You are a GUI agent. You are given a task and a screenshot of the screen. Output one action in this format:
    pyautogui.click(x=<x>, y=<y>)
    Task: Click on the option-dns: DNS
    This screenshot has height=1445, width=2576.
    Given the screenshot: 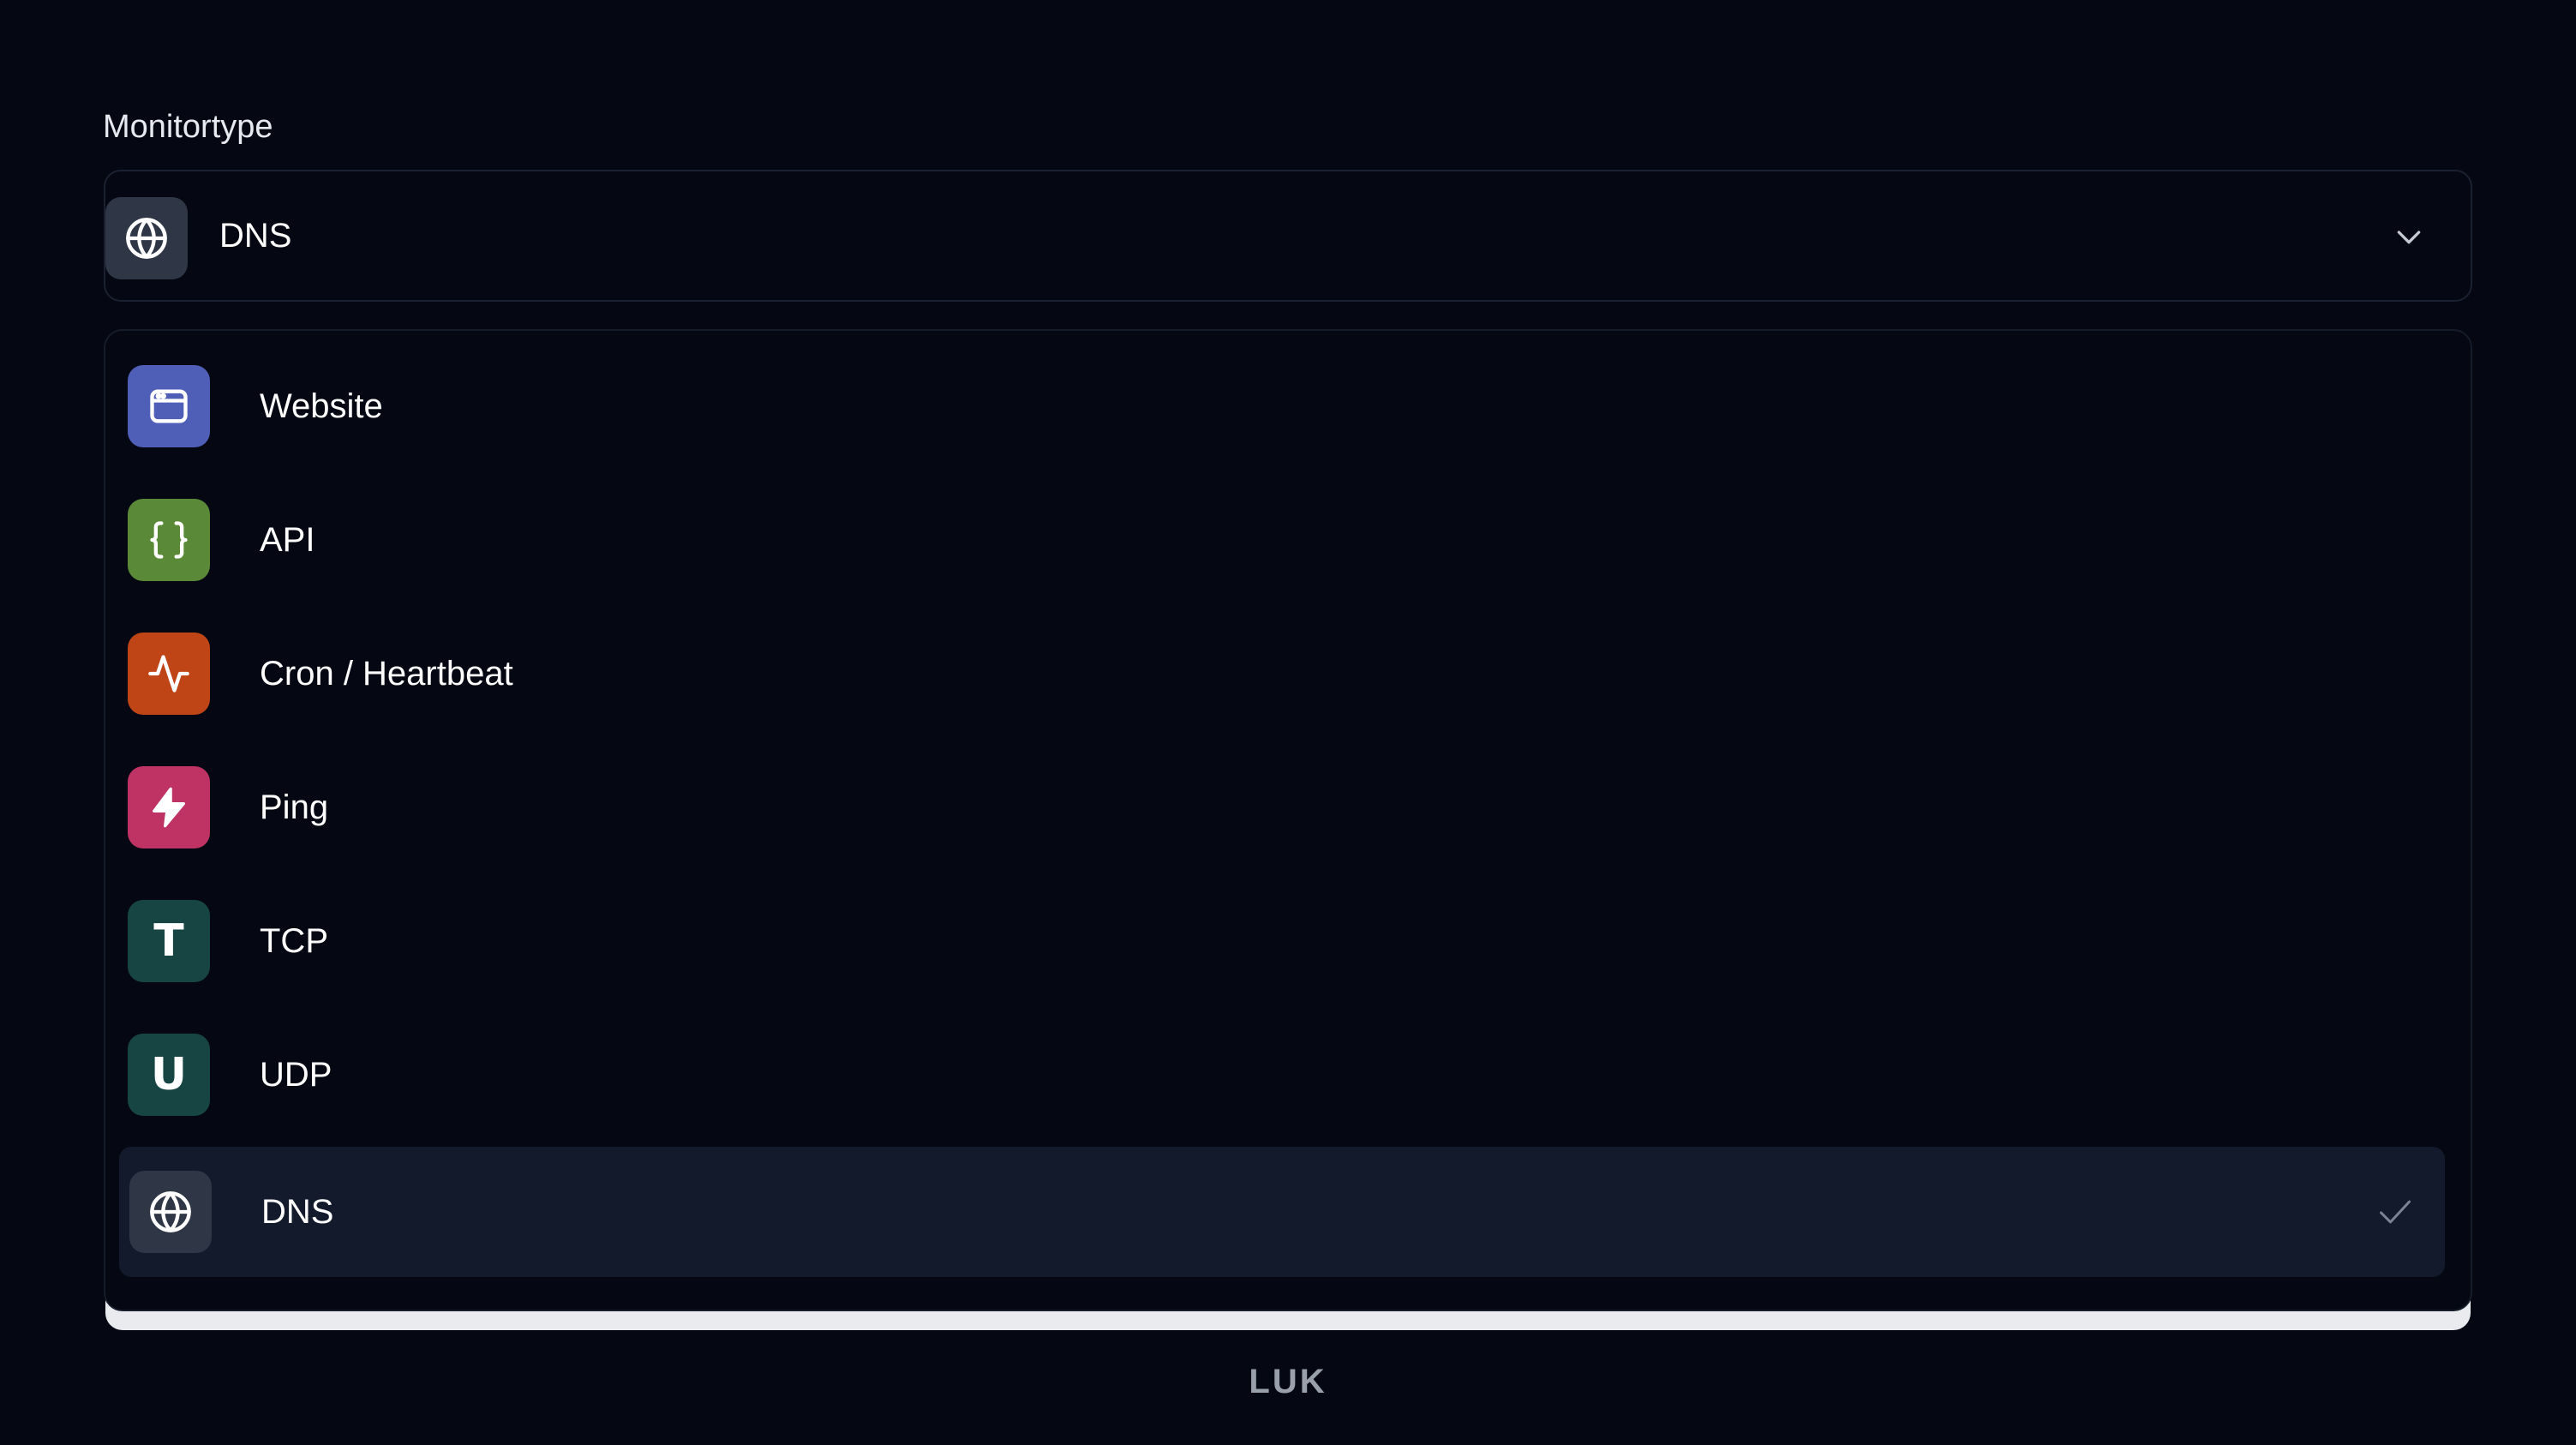 What is the action you would take?
    pyautogui.click(x=1282, y=1212)
    